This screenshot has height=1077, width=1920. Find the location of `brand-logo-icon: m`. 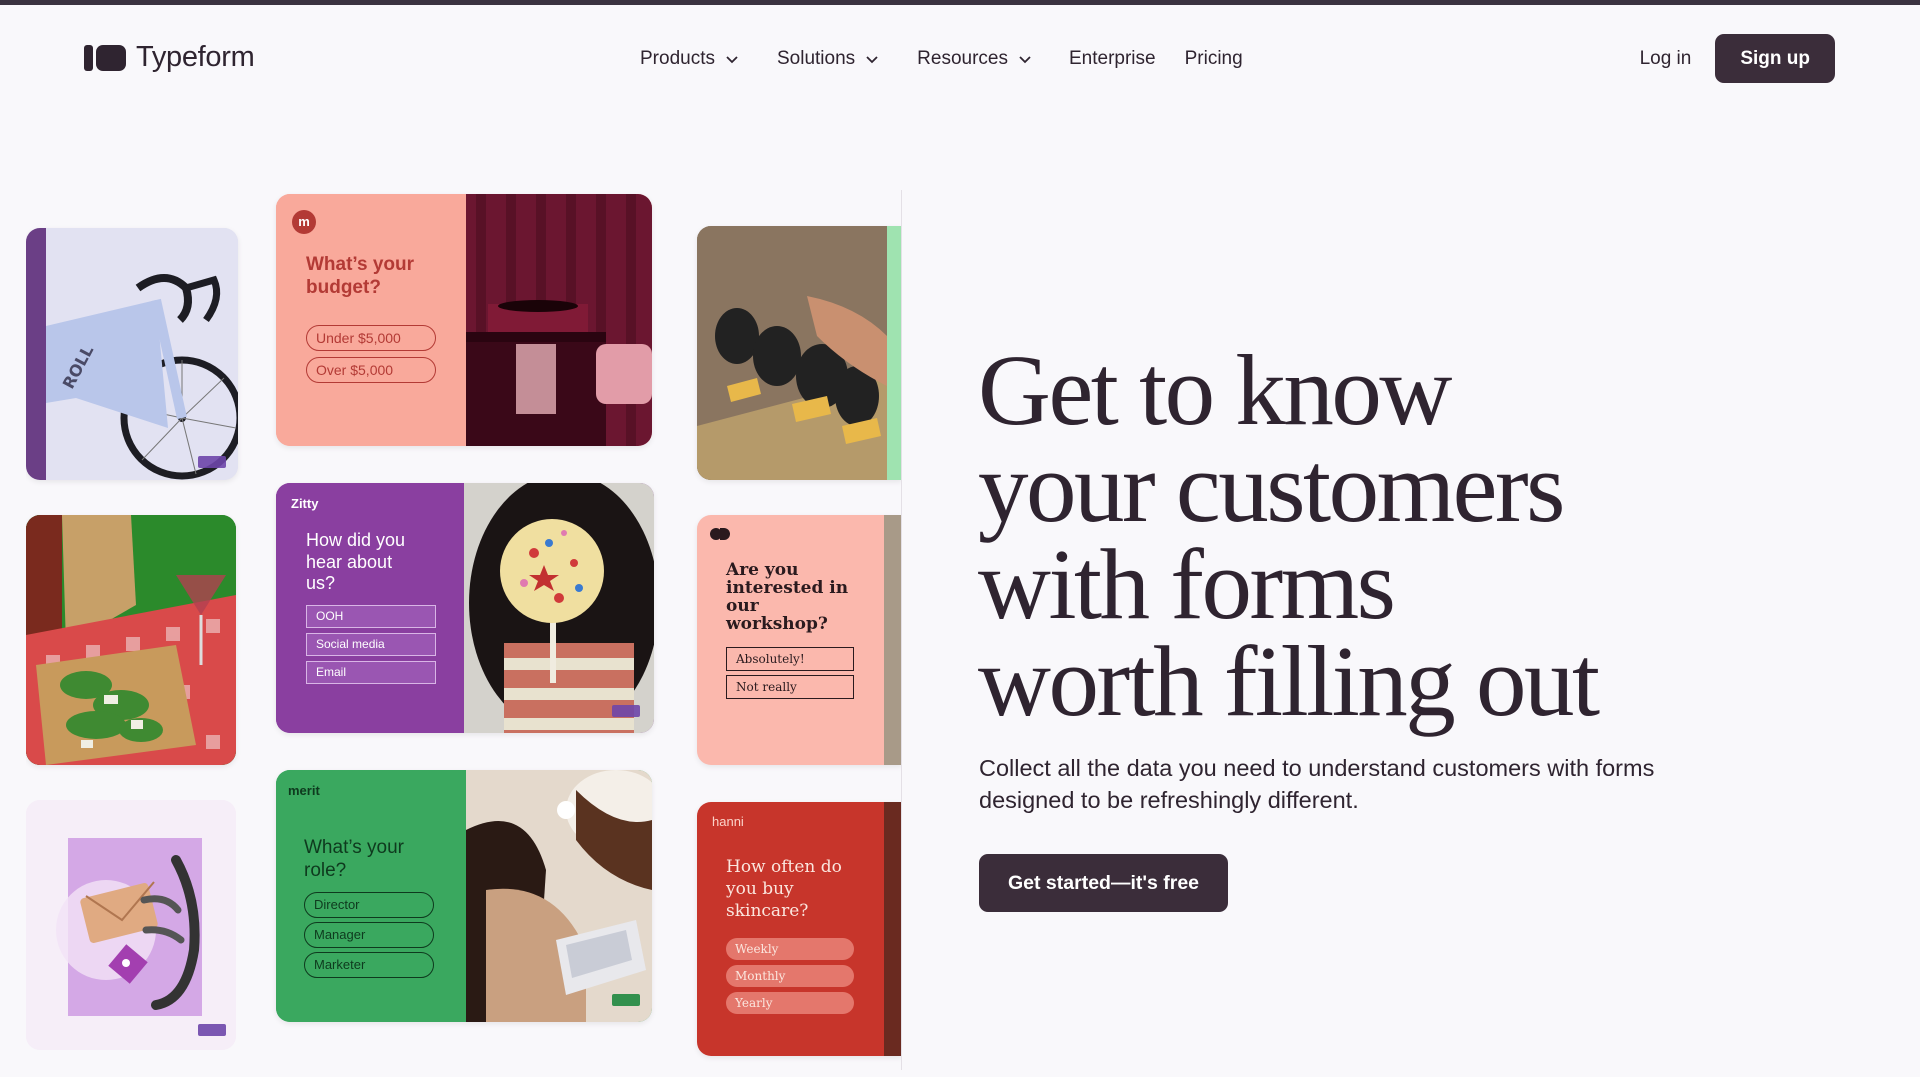

brand-logo-icon: m is located at coordinates (304, 222).